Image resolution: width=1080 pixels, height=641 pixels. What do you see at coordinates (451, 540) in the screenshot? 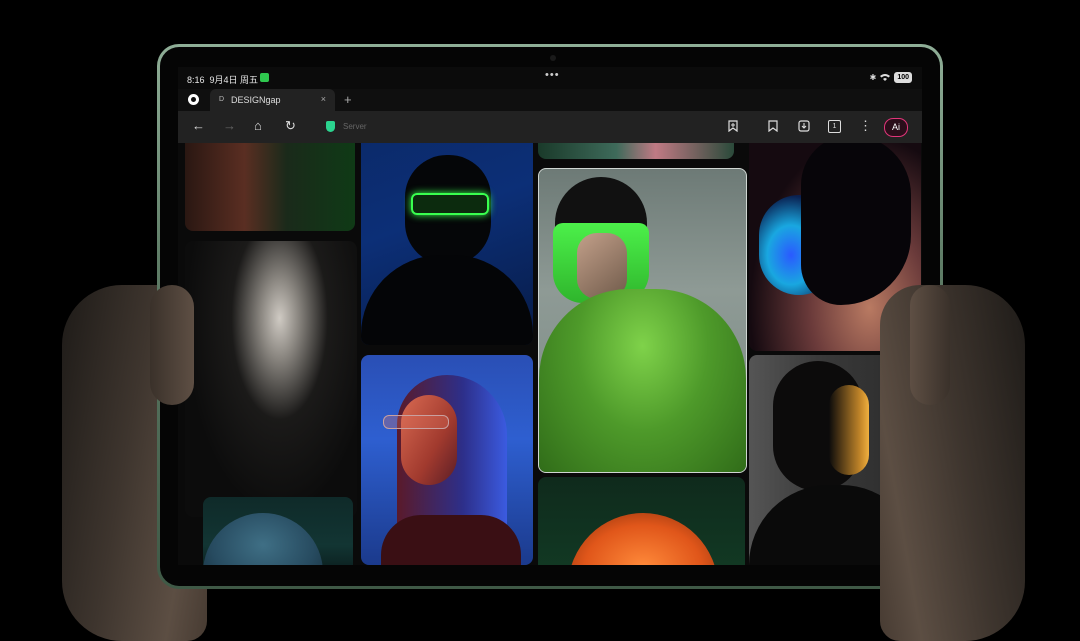
I see `collar-shape` at bounding box center [451, 540].